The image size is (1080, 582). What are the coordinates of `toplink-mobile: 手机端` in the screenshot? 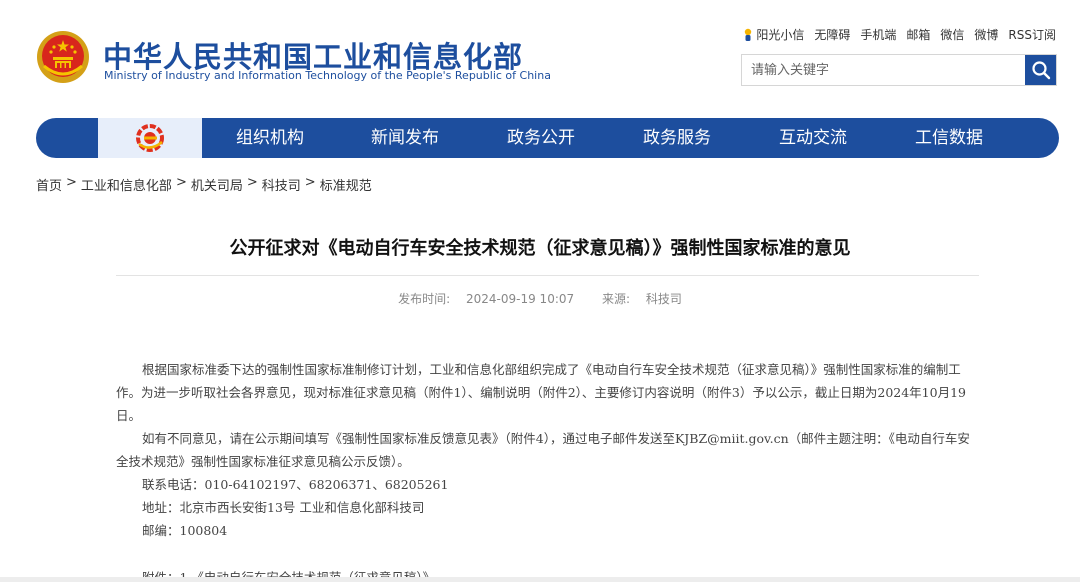 It's located at (878, 34).